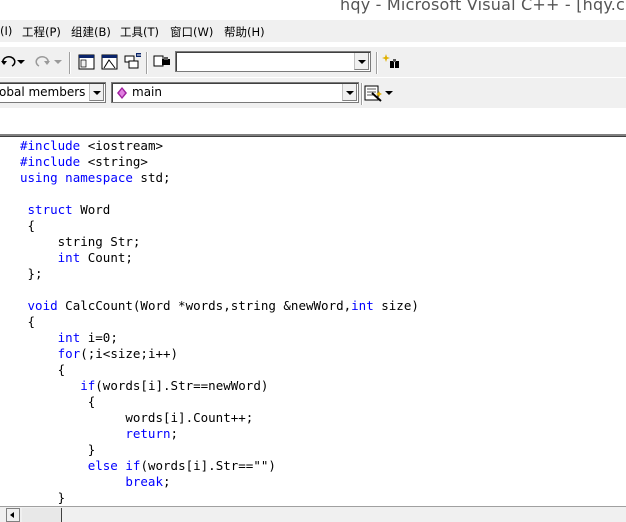  I want to click on code-line: else if(words[i].Str==""), so click(148, 466).